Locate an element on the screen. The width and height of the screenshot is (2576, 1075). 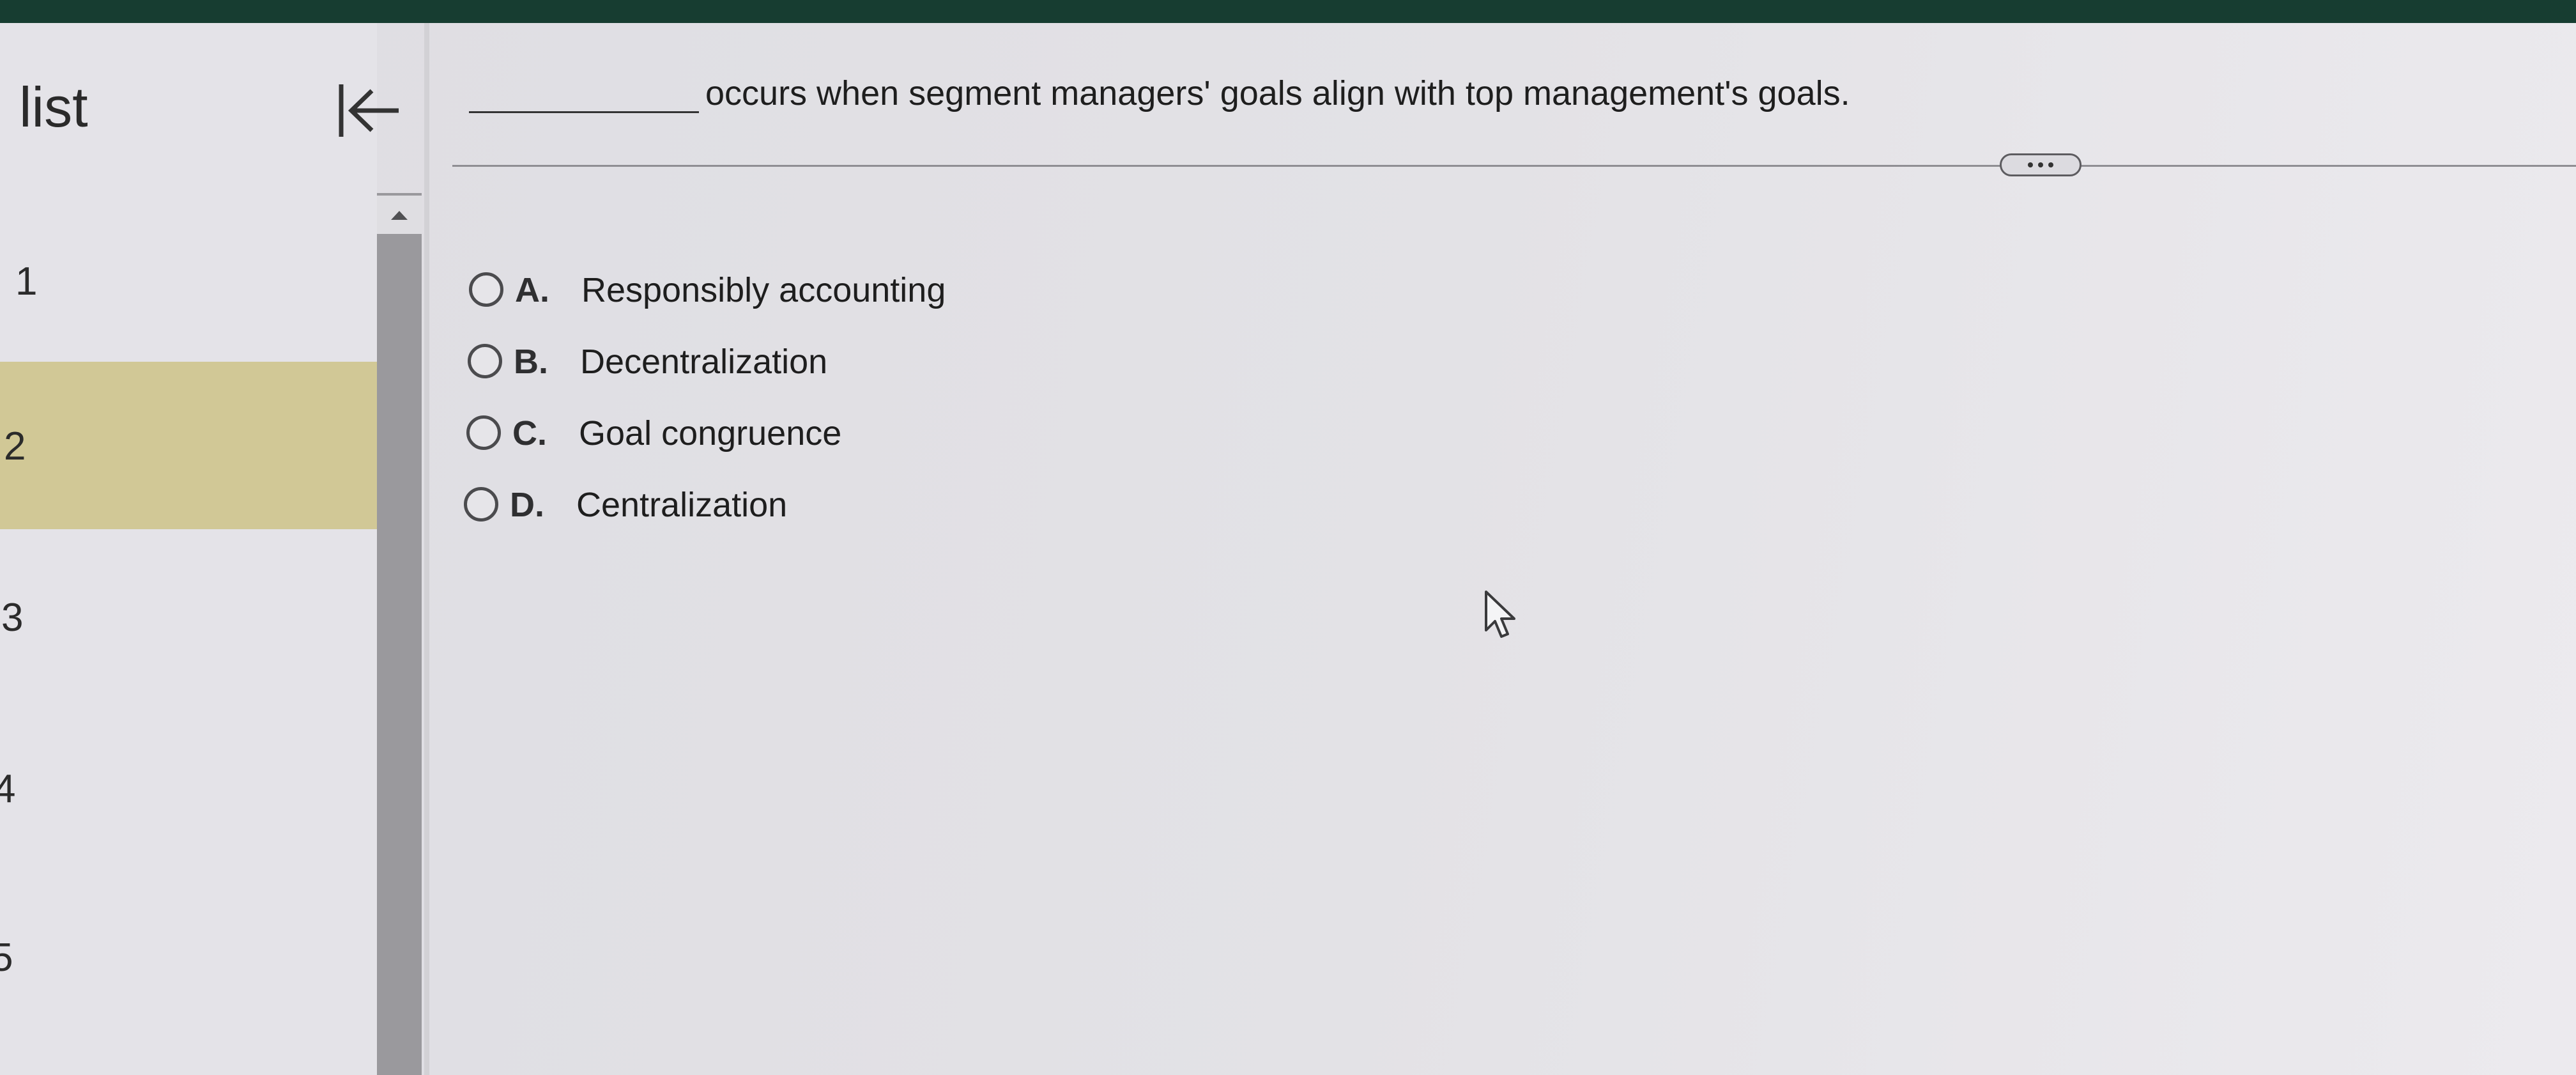
collapse-sidebar-button is located at coordinates (367, 110).